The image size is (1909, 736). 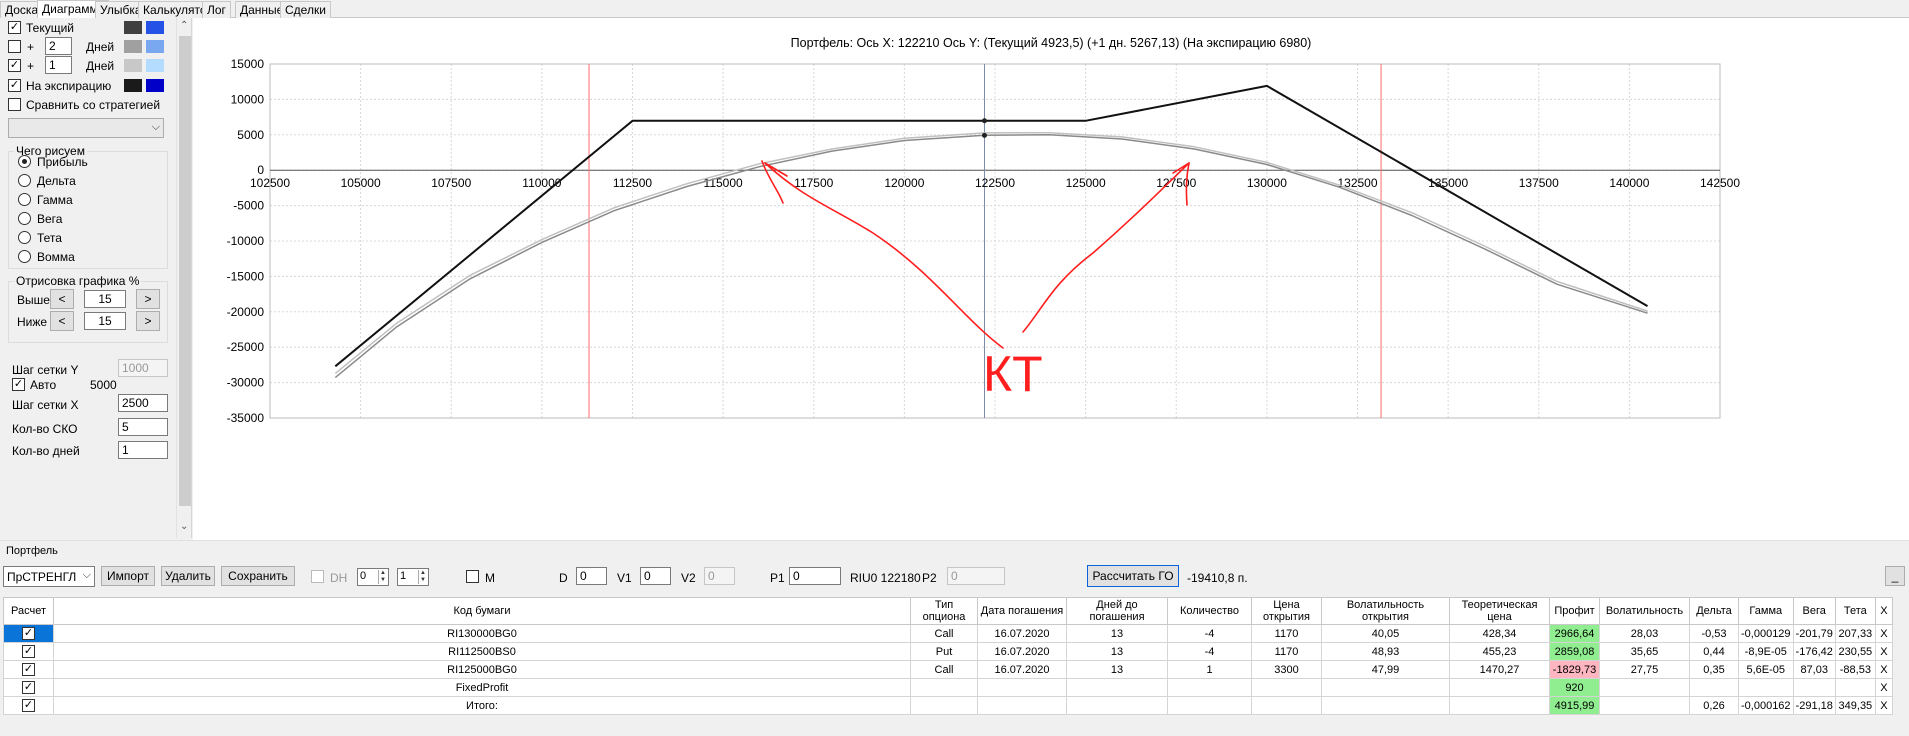 What do you see at coordinates (184, 526) in the screenshot?
I see `scroll-down-icon: ⌄` at bounding box center [184, 526].